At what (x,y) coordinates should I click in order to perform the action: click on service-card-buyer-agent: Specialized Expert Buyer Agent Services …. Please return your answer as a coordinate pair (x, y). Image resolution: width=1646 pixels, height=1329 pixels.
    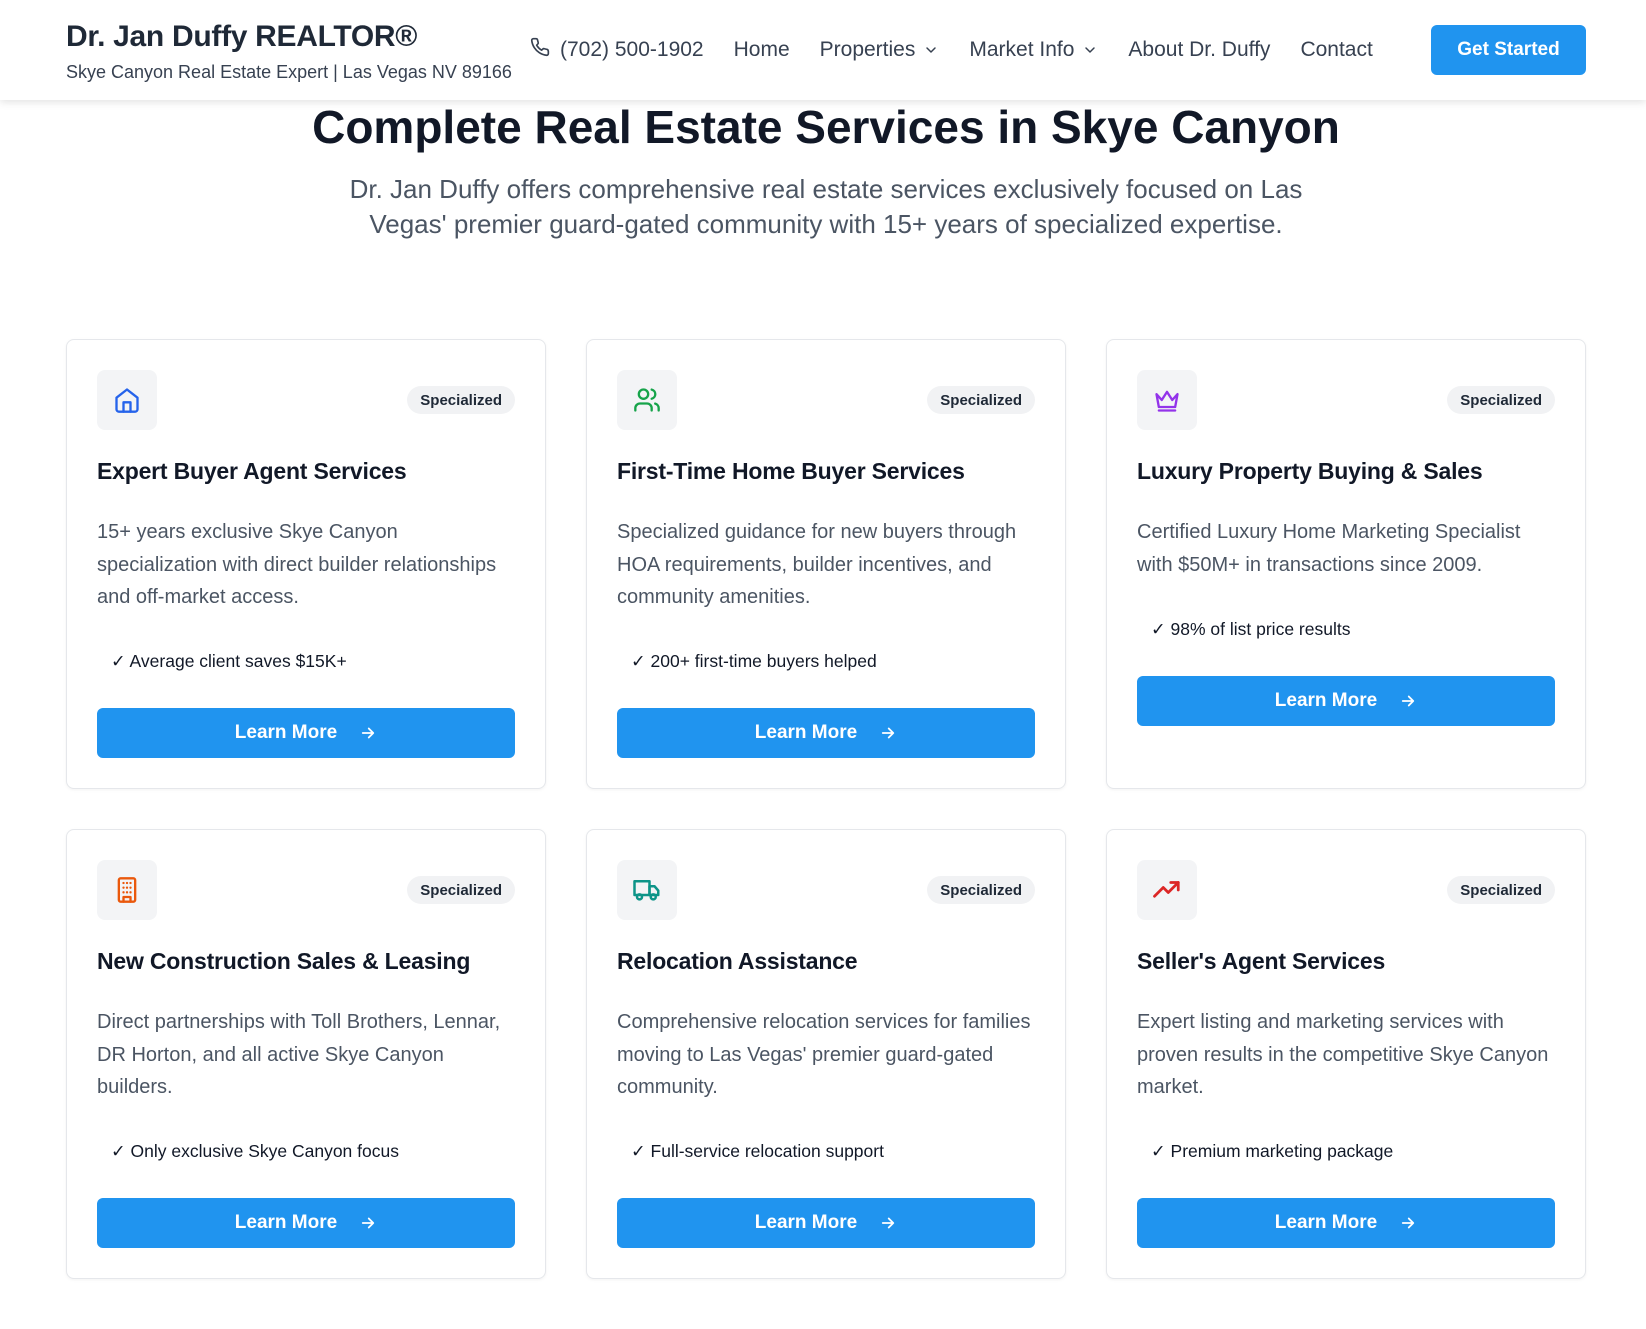
    Looking at the image, I should click on (306, 564).